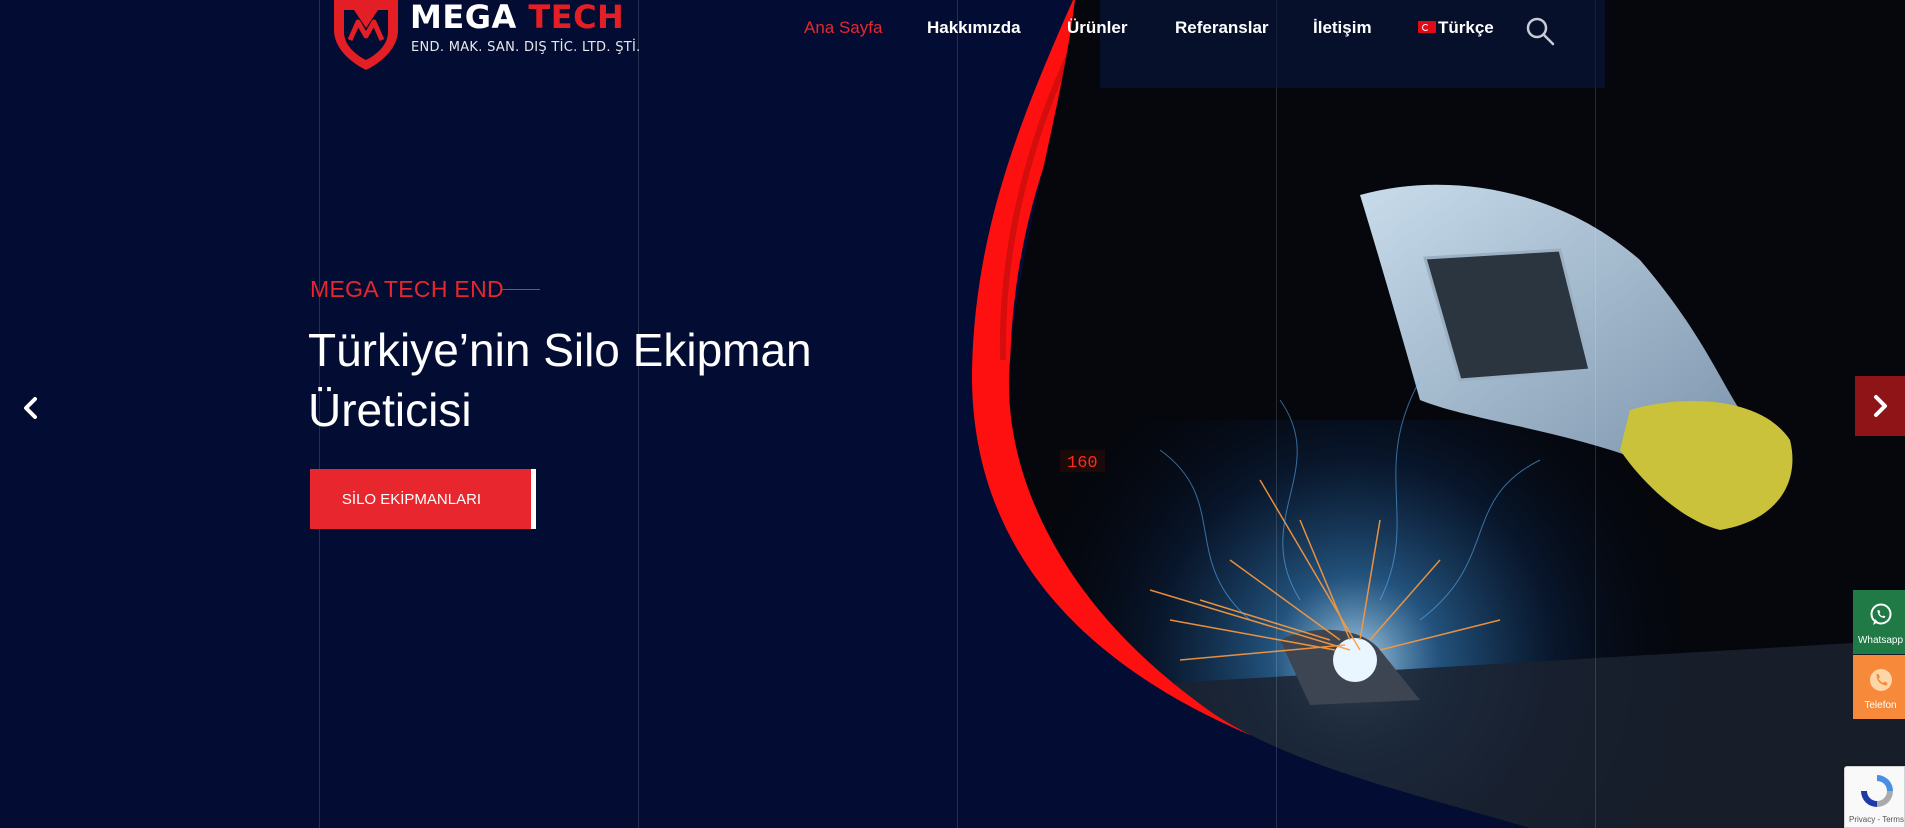 The width and height of the screenshot is (1905, 828). Describe the element at coordinates (526, 47) in the screenshot. I see `logo-subtitle: END. MAK. SAN. DIŞ TİC. LTD. ŞTİ.` at that location.